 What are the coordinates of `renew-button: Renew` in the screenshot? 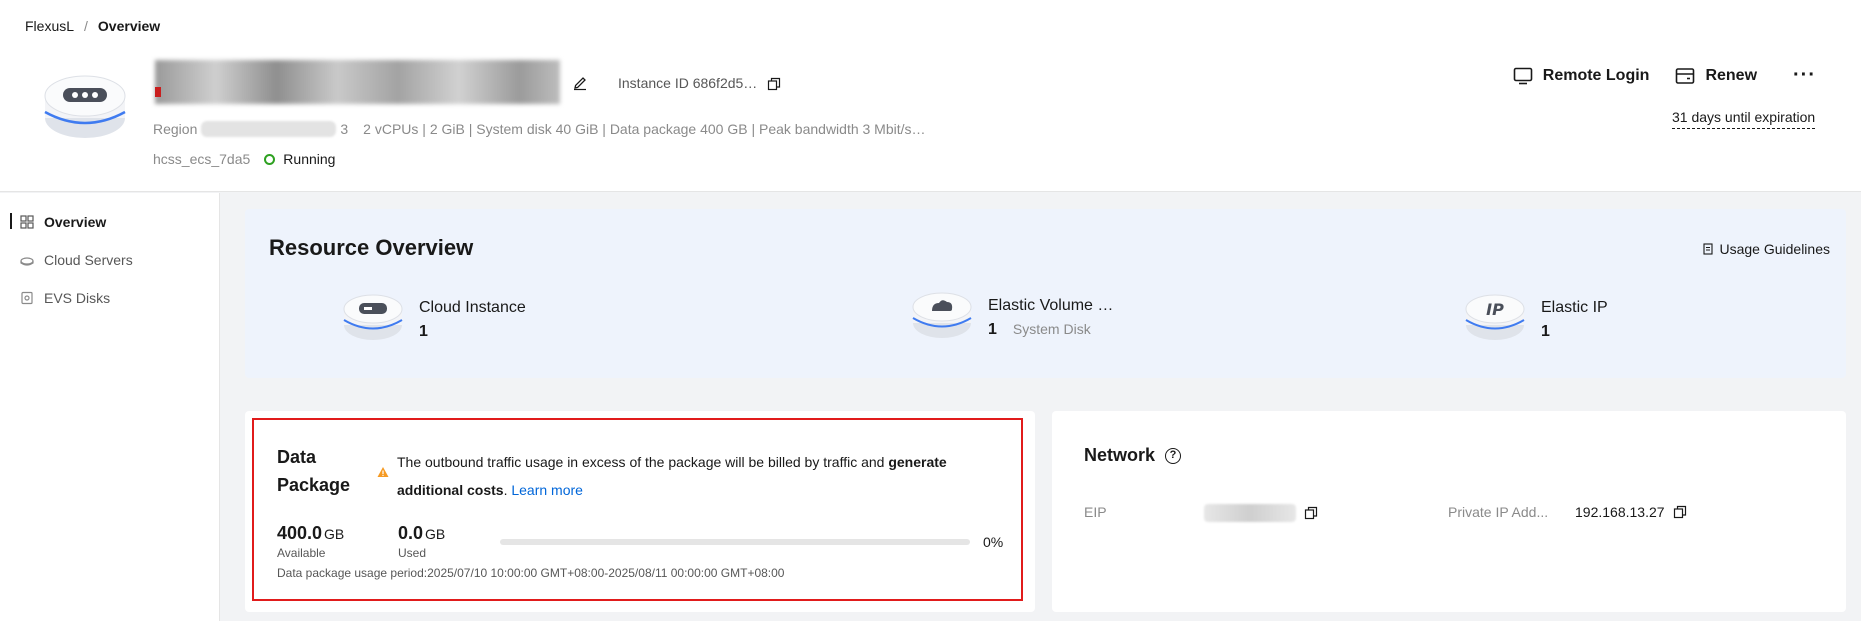 It's located at (1716, 76).